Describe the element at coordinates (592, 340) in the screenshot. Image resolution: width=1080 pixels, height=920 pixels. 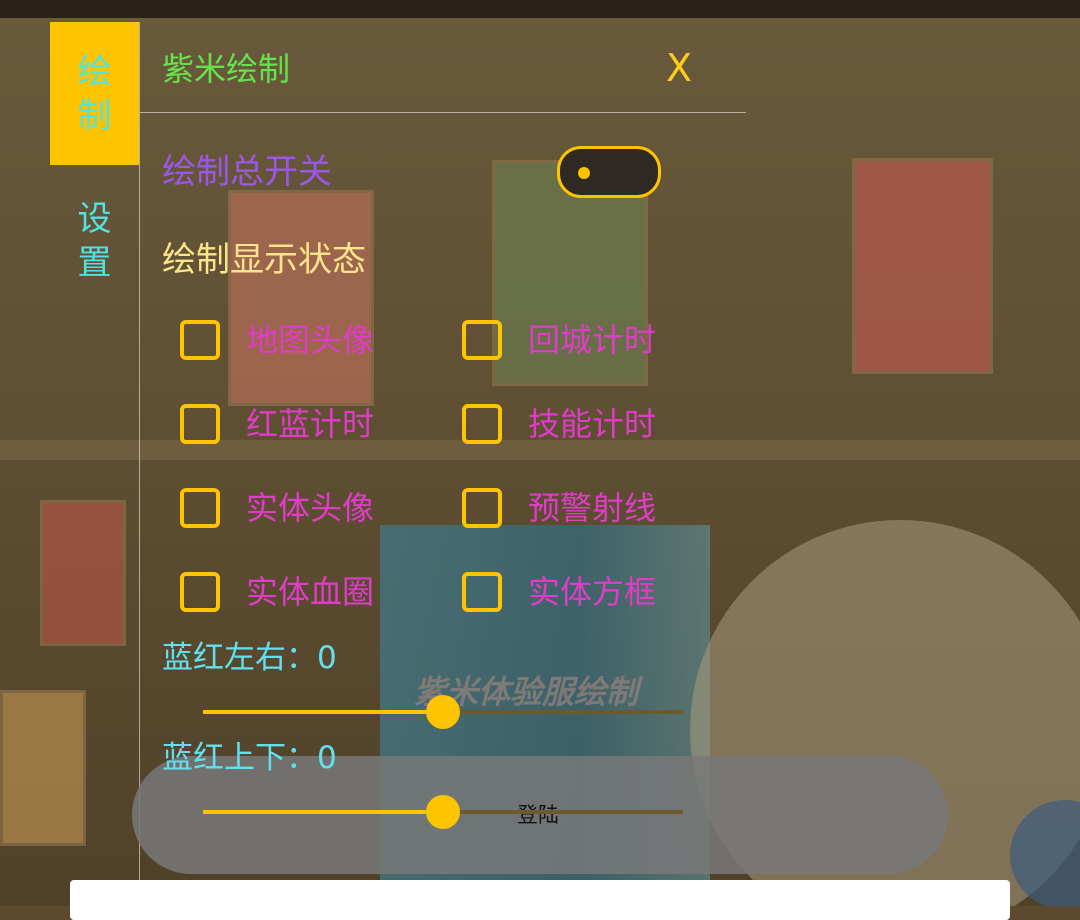
I see `option-label: 回城计时` at that location.